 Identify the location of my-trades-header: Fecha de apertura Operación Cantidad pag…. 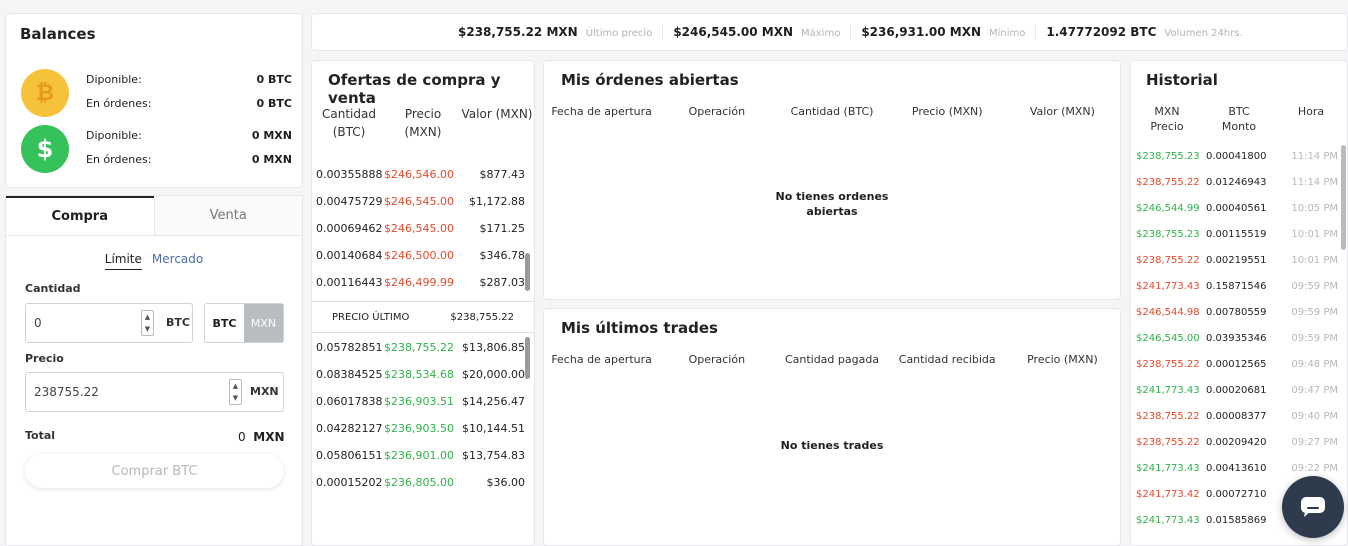
(832, 359).